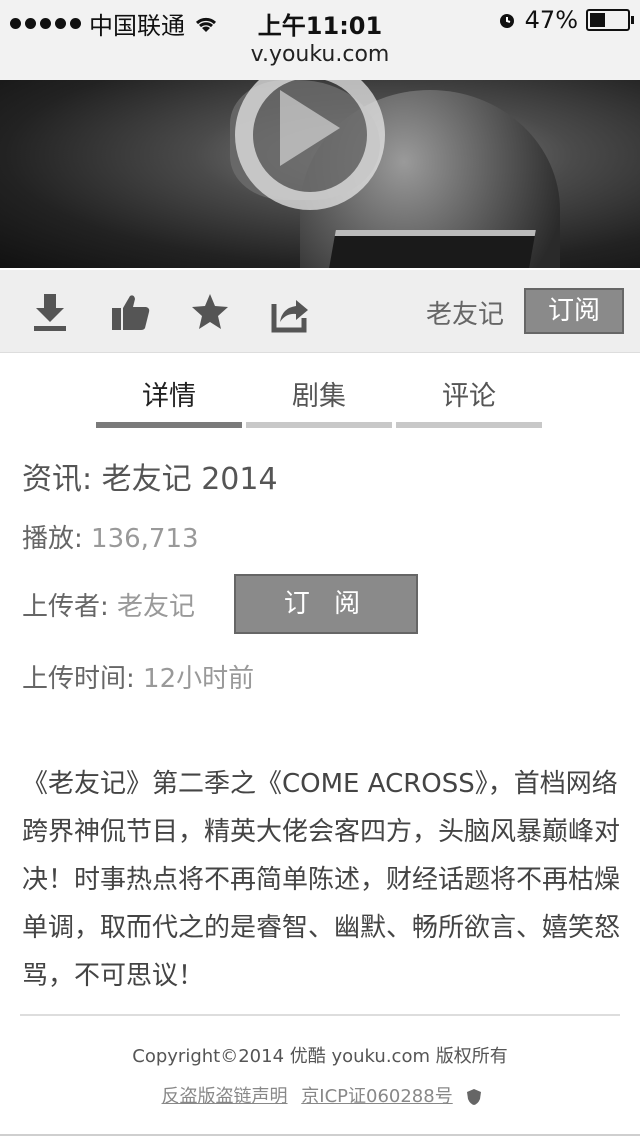 The width and height of the screenshot is (640, 1136). Describe the element at coordinates (574, 311) in the screenshot. I see `subscribe-button-toolbar: 订阅` at that location.